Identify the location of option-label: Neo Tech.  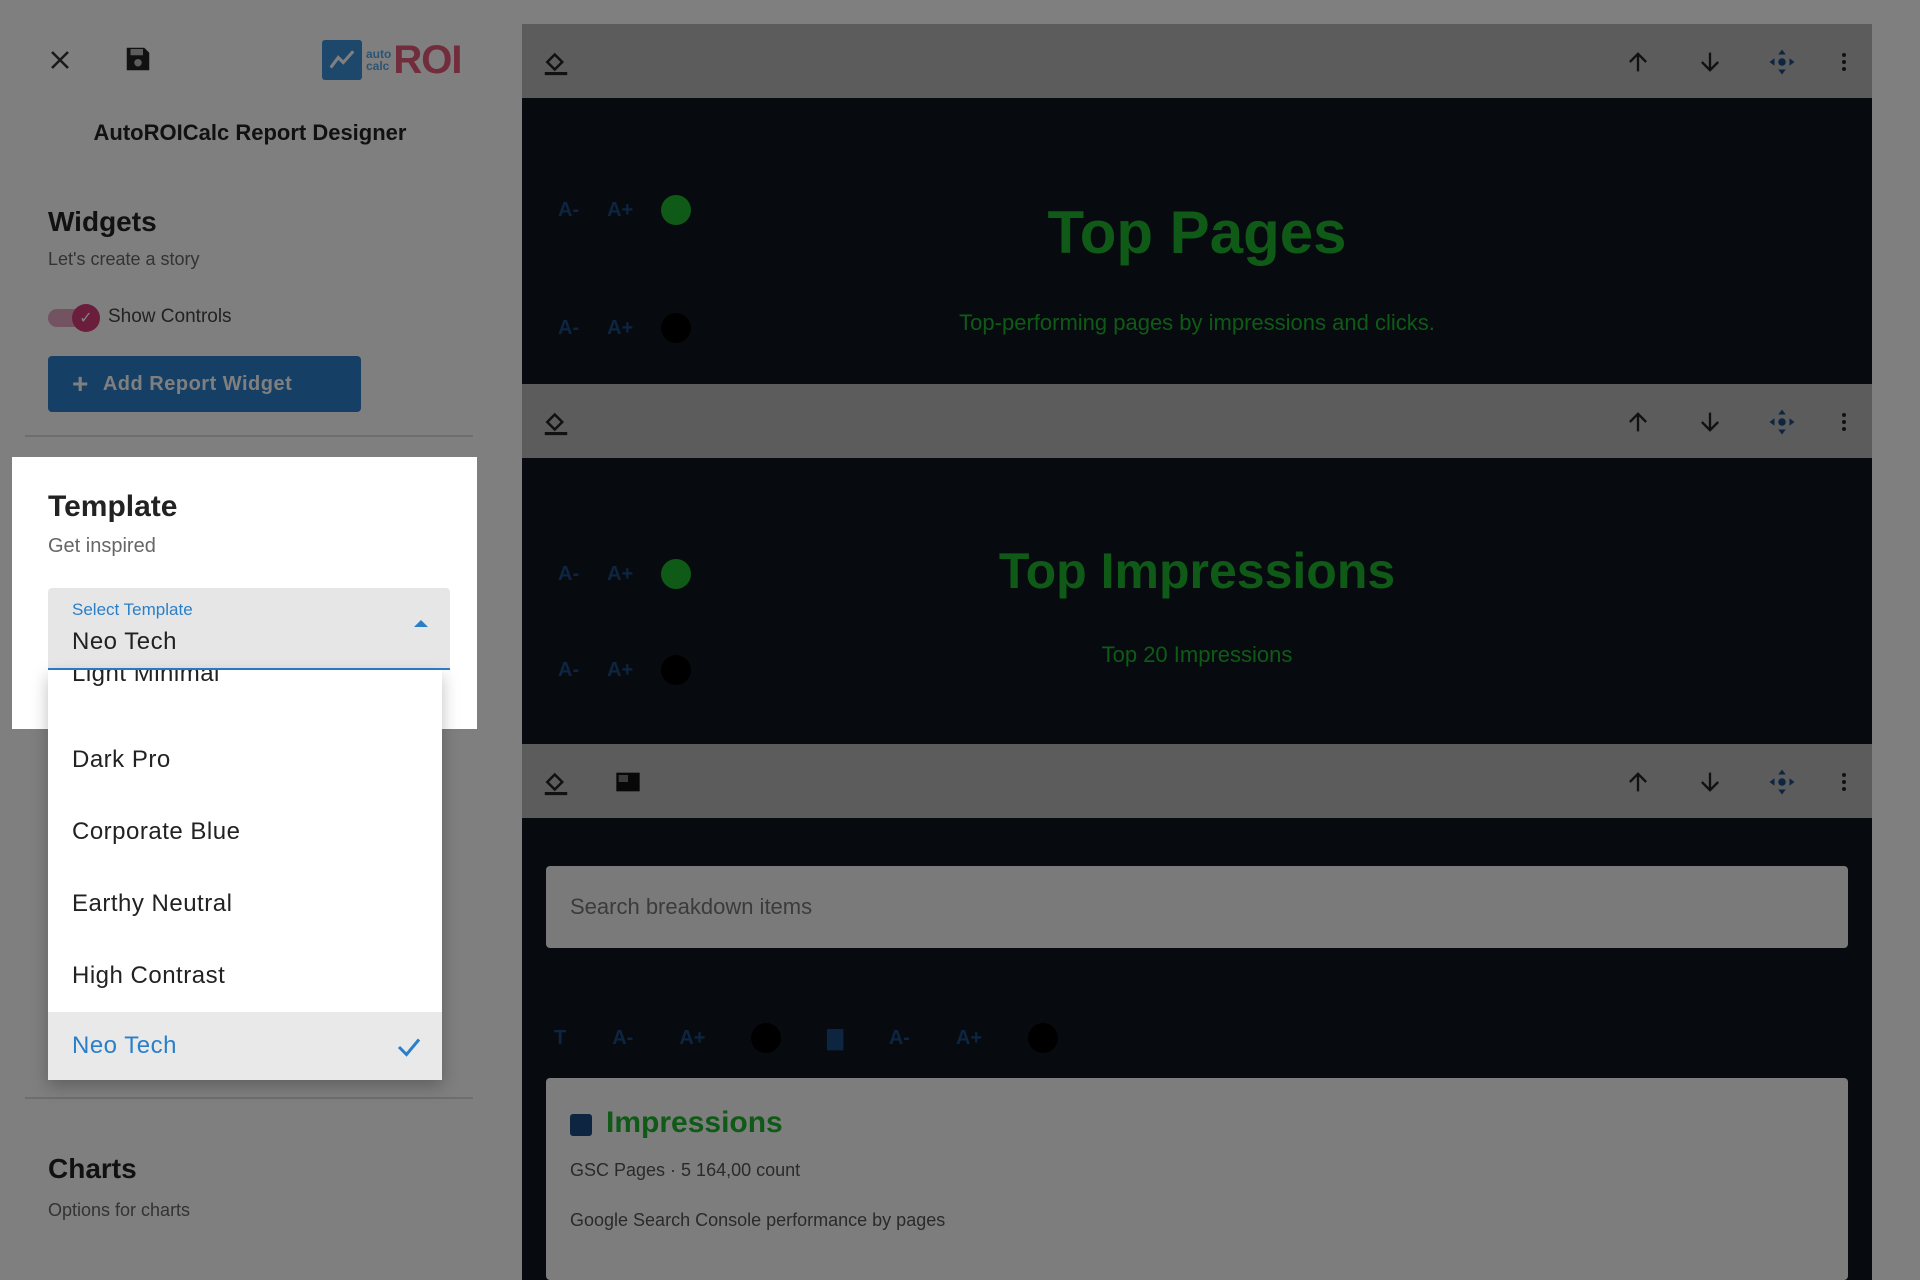
(124, 1045).